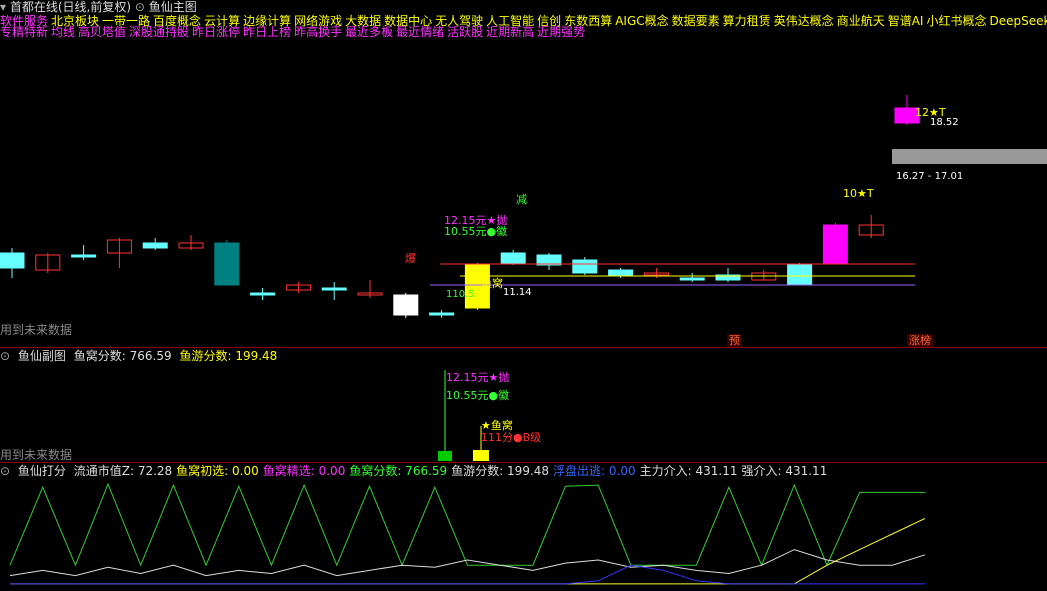  Describe the element at coordinates (517, 292) in the screenshot. I see `annotation-low-right: 11.14` at that location.